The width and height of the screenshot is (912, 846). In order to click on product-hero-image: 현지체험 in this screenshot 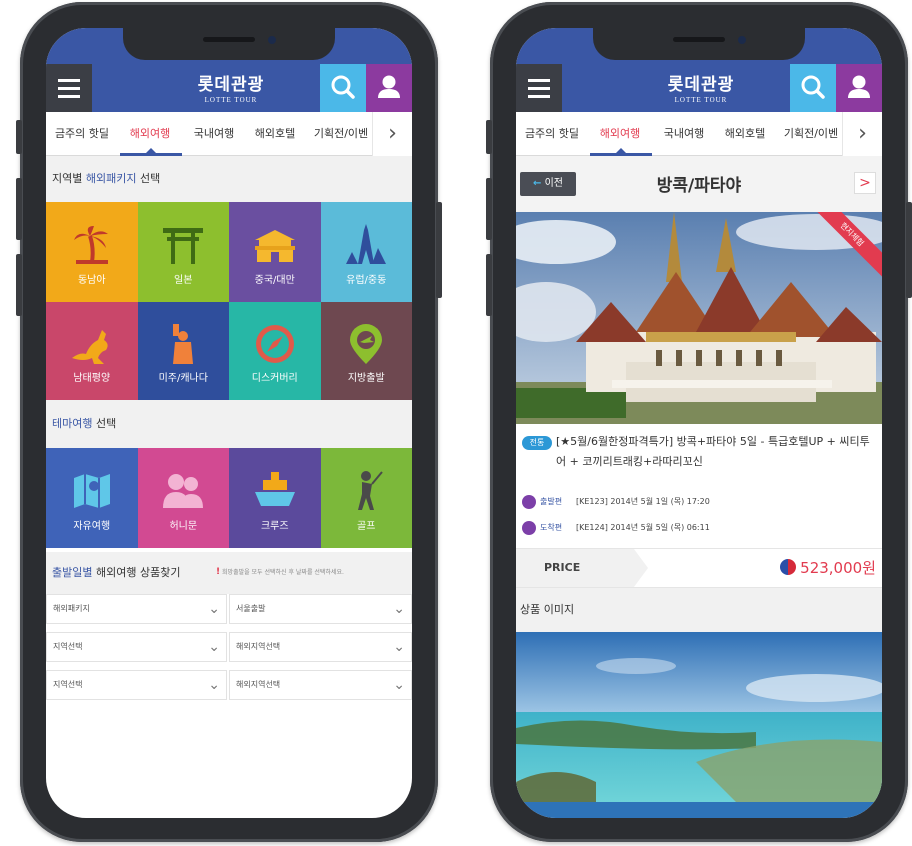, I will do `click(699, 318)`.